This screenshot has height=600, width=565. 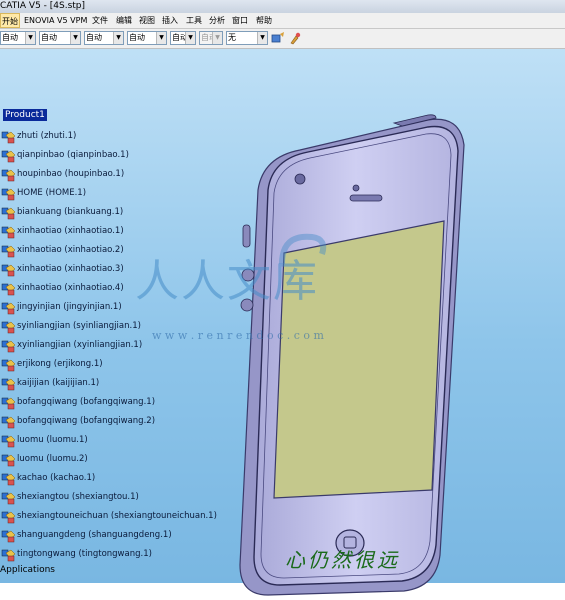 I want to click on menu-start: 开始, so click(x=10, y=20).